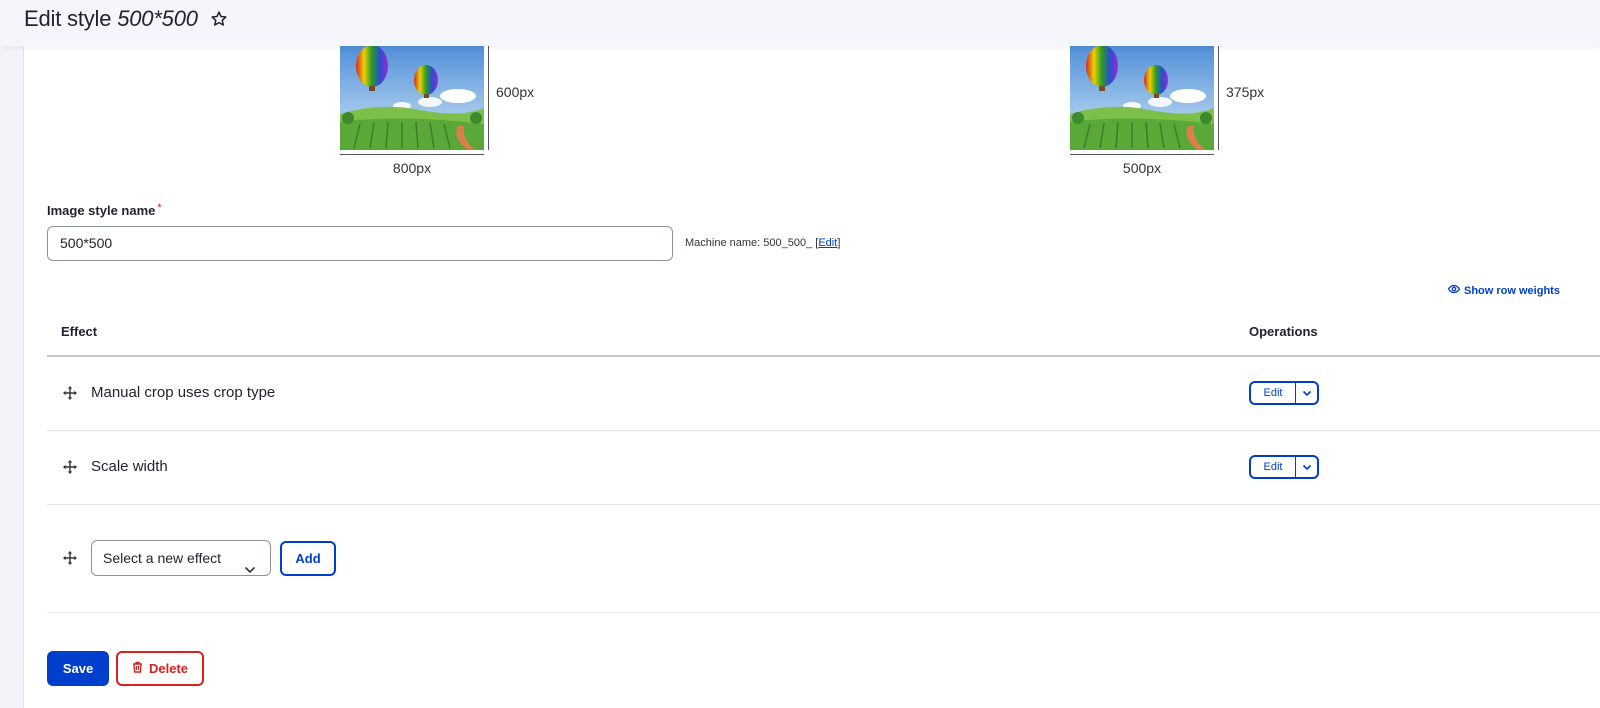  I want to click on eye-icon, so click(1454, 290).